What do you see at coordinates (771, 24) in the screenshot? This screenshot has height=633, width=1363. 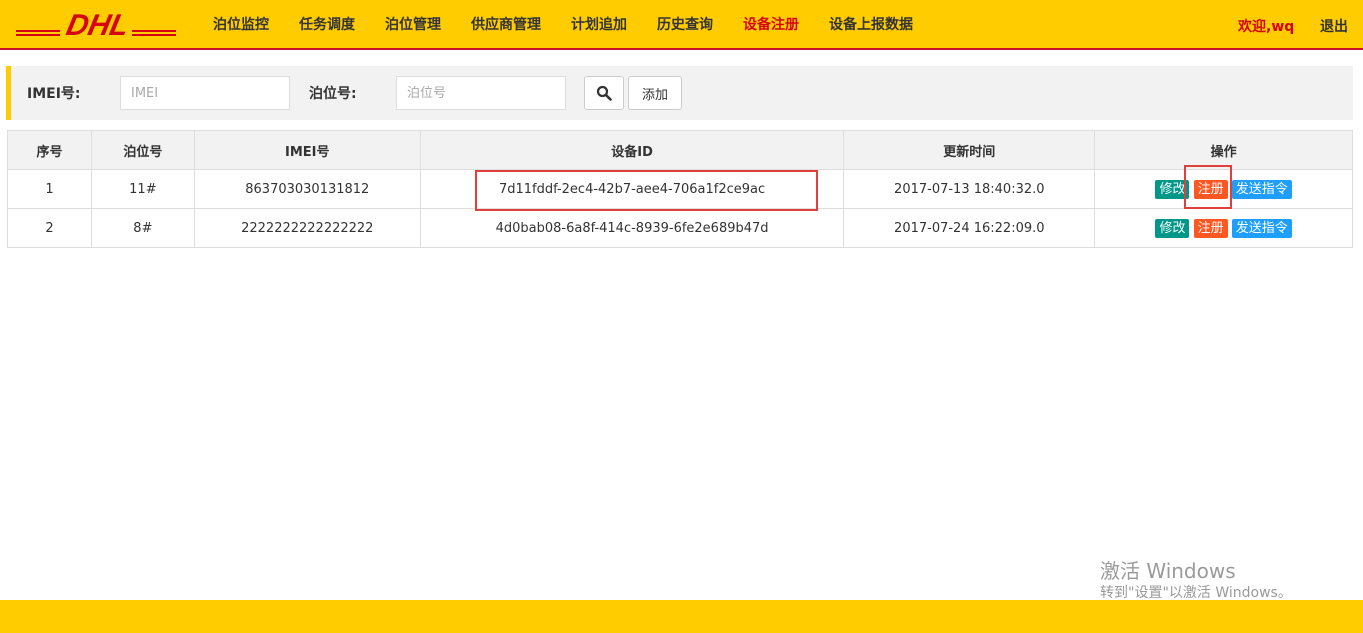 I see `nav-item-device-register: 设备注册` at bounding box center [771, 24].